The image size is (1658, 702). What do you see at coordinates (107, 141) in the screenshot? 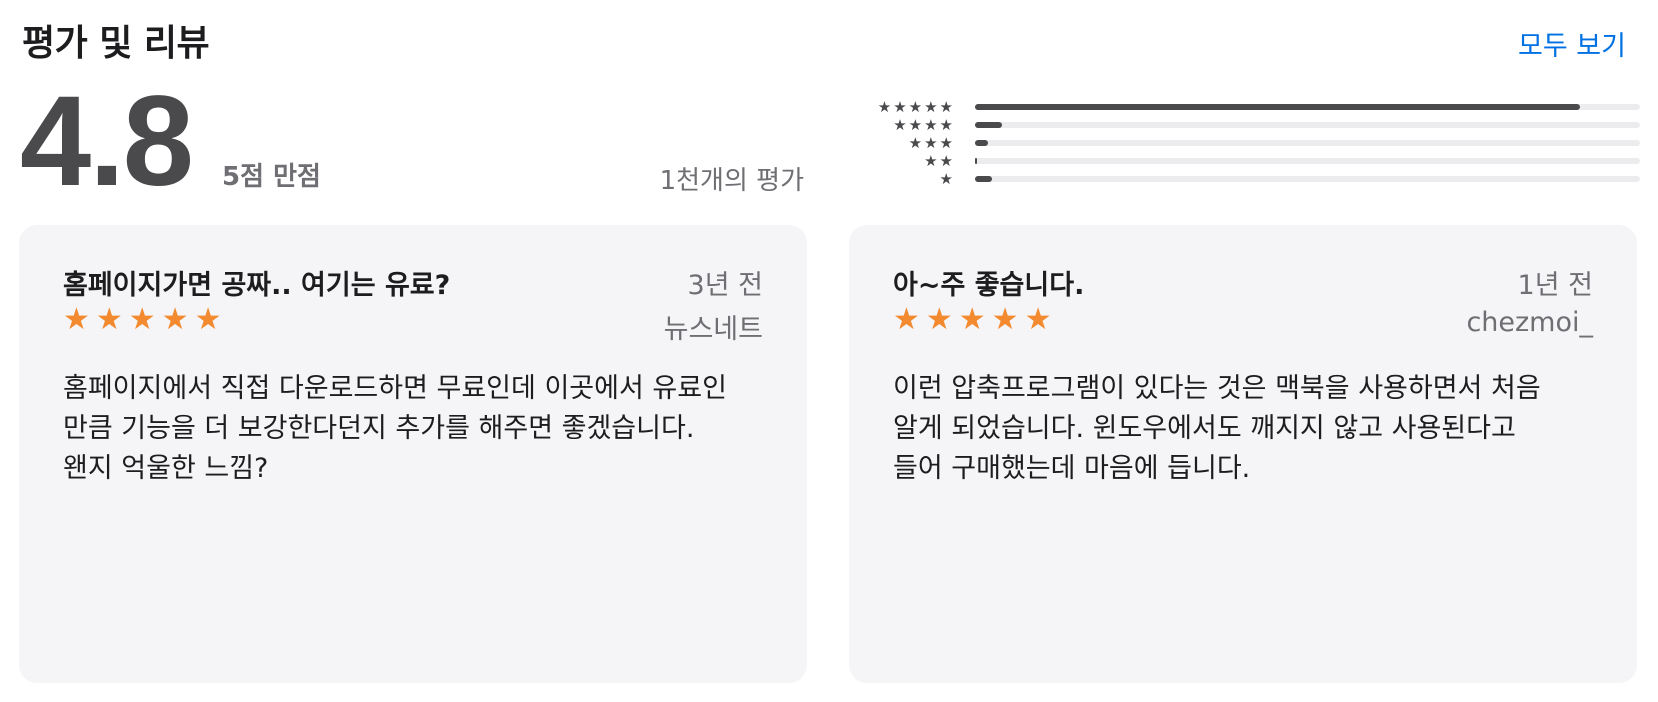
I see `average-rating: 4.8` at bounding box center [107, 141].